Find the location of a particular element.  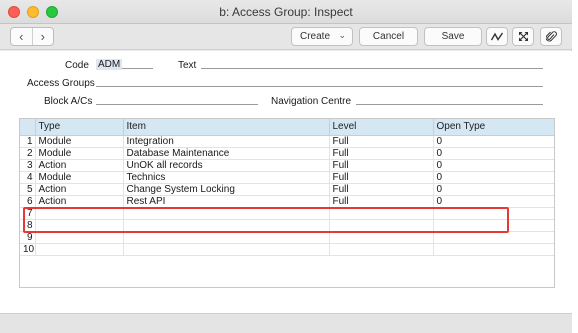

code-field: ADM is located at coordinates (124, 64).